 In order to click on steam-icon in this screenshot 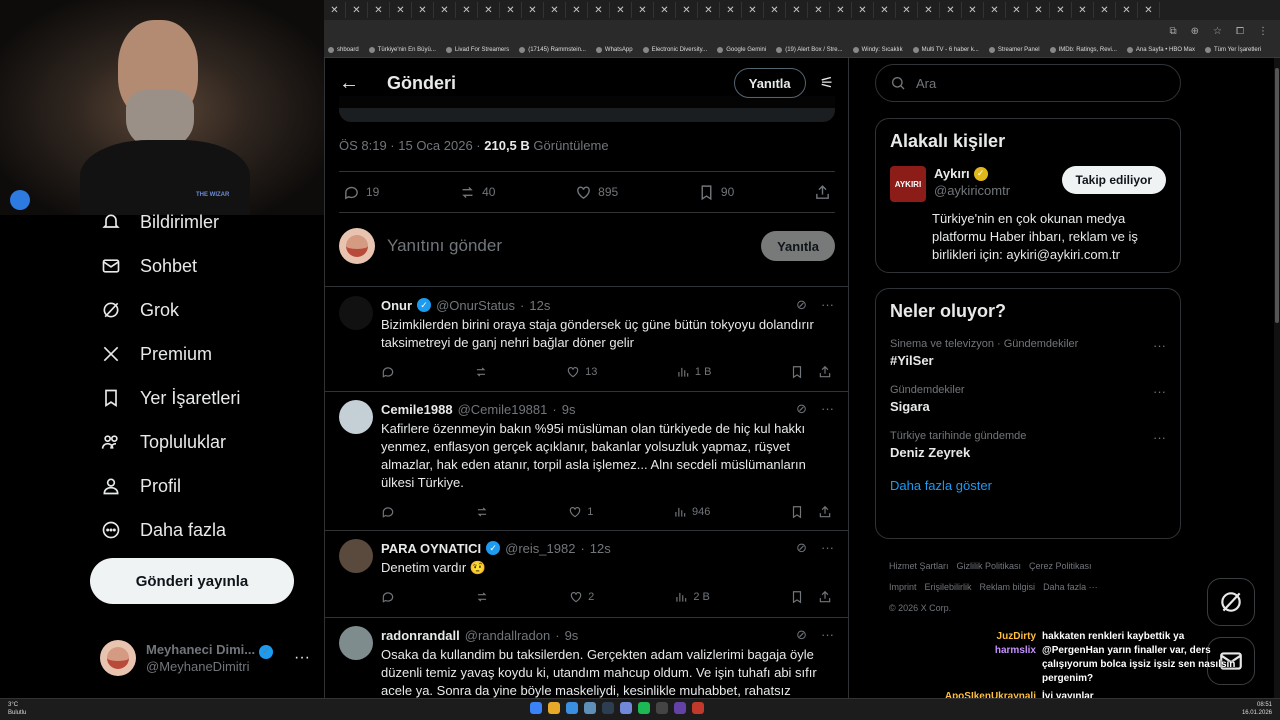, I will do `click(608, 708)`.